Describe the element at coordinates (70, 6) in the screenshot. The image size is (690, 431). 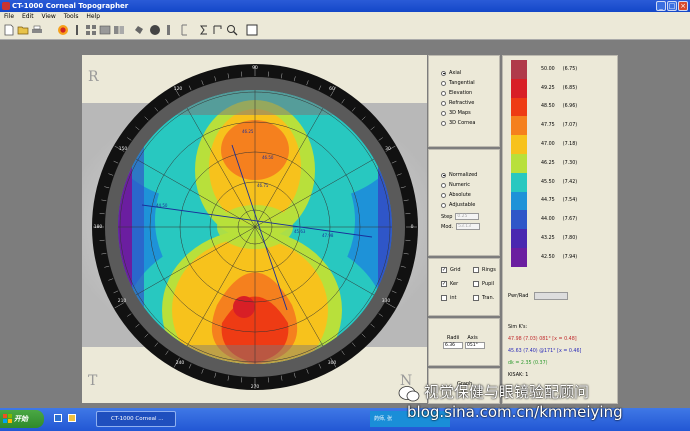
I see `window-title: CT-1000 Corneal Topographer` at that location.